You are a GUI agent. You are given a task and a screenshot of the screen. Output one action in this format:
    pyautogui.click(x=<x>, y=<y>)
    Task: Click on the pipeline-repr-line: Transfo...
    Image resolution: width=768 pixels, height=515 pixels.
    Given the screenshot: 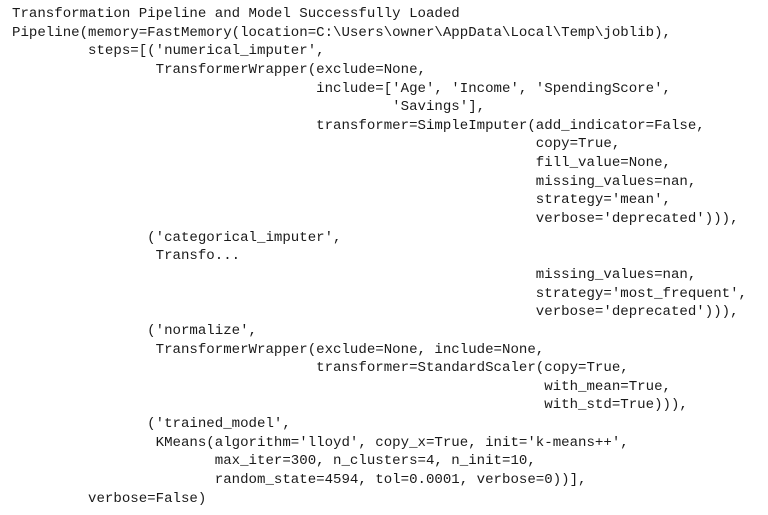 What is the action you would take?
    pyautogui.click(x=126, y=256)
    